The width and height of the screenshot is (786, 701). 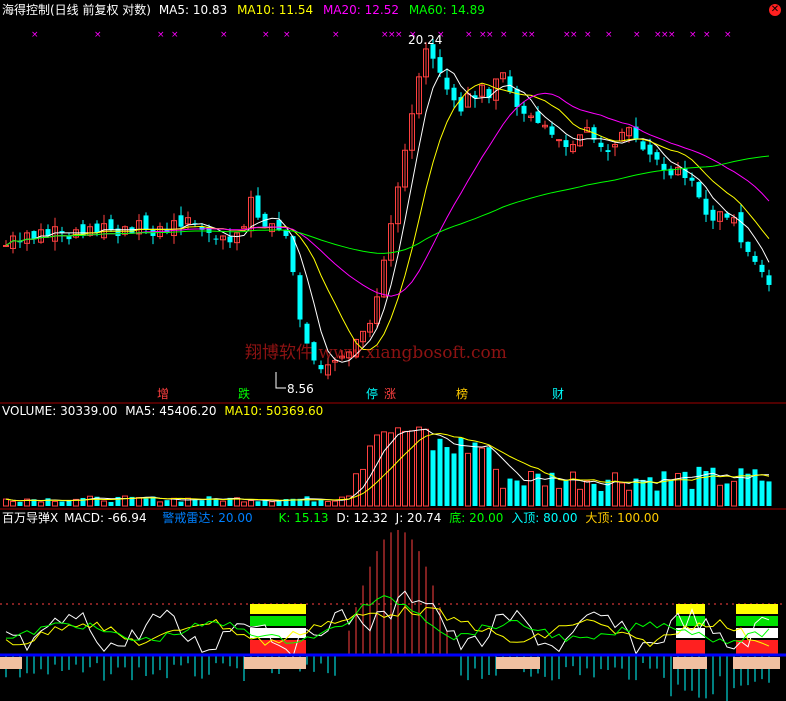 I want to click on volume-title: VOLUME: 30339.00, so click(x=60, y=411).